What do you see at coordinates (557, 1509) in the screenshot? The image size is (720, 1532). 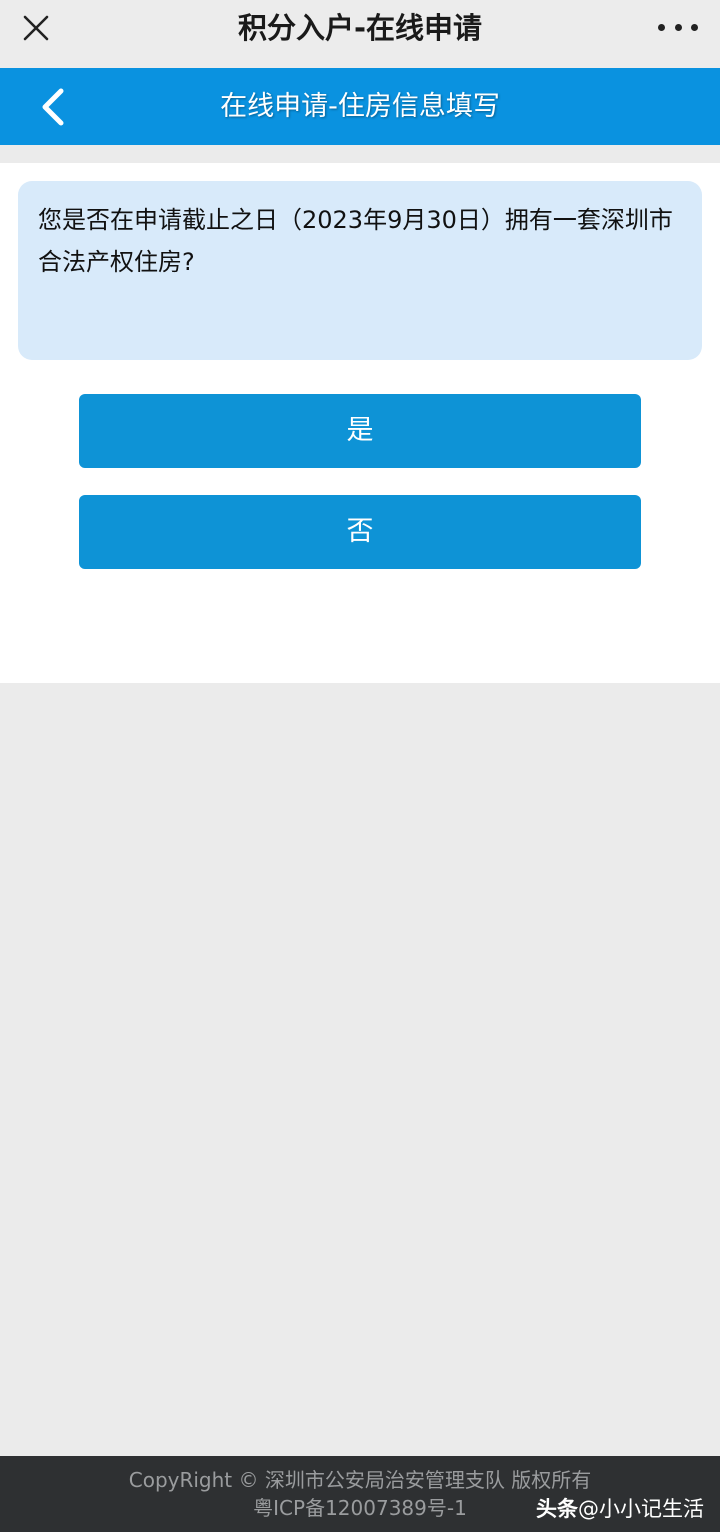 I see `watermark-brand: 头条` at bounding box center [557, 1509].